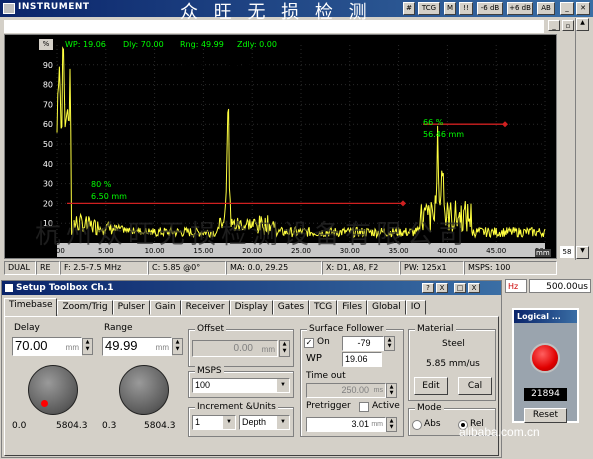 The width and height of the screenshot is (593, 459). Describe the element at coordinates (323, 342) in the screenshot. I see `surface-on-label: On` at that location.